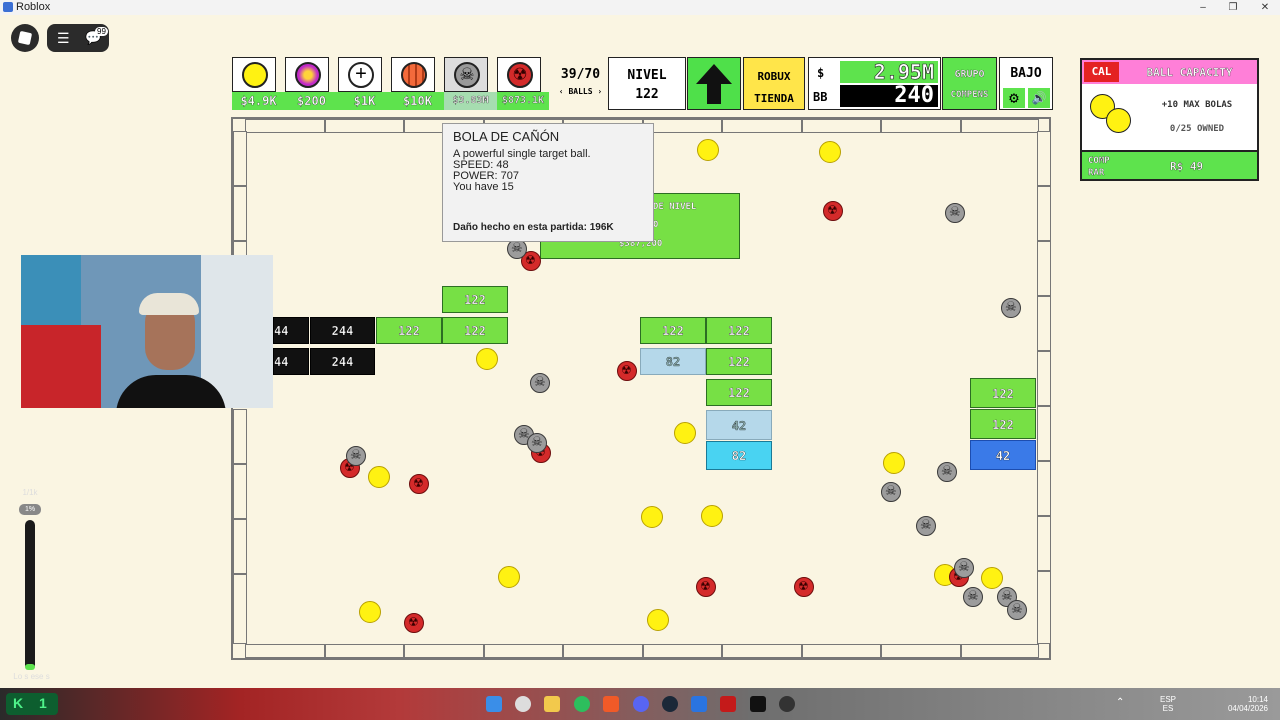 This screenshot has height=720, width=1280. What do you see at coordinates (647, 94) in the screenshot?
I see `level-value: 122` at bounding box center [647, 94].